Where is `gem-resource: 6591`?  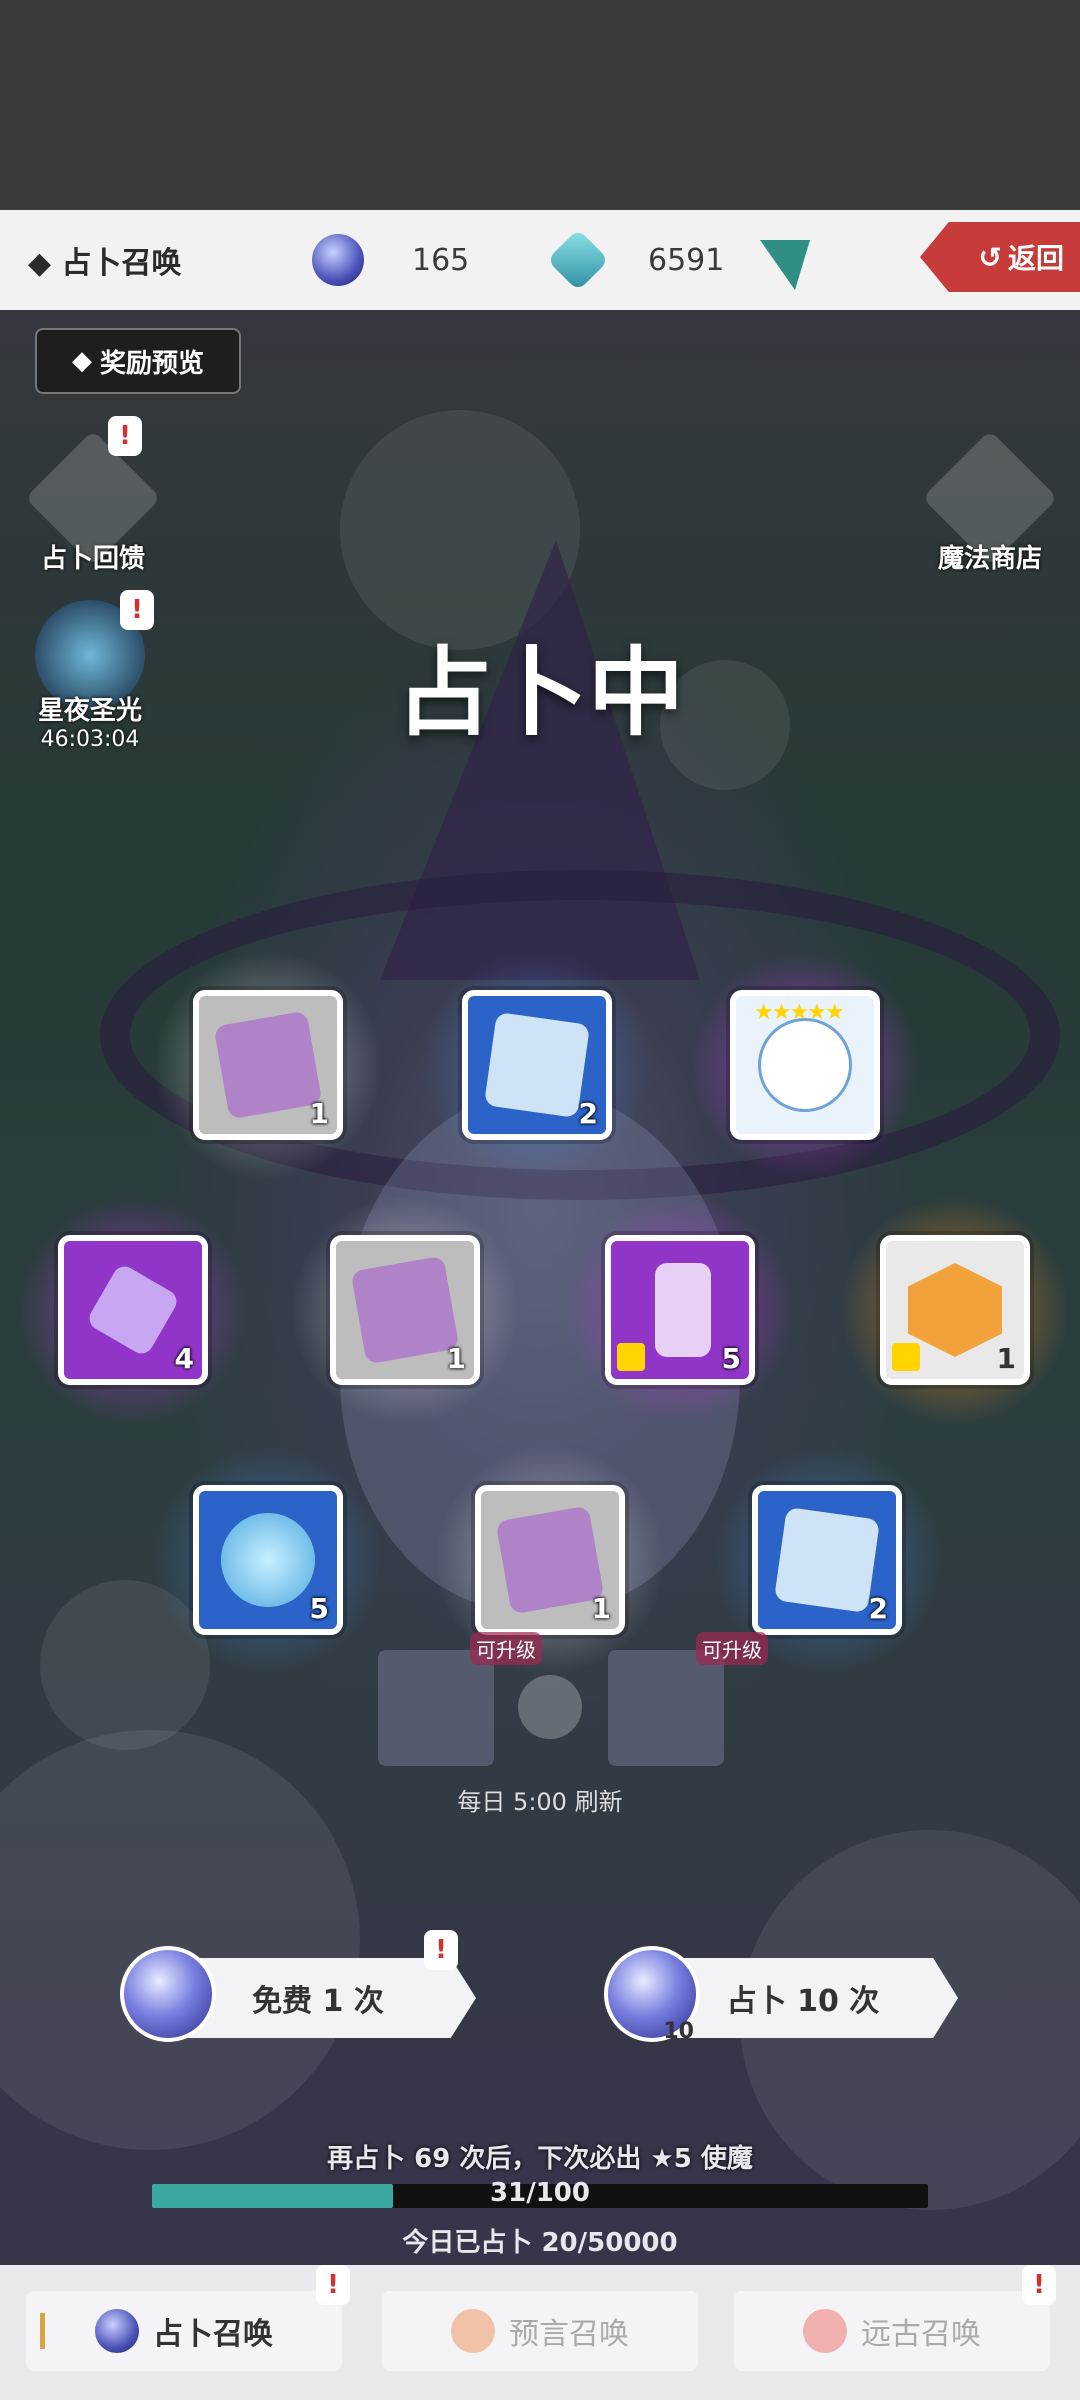 gem-resource: 6591 is located at coordinates (635, 260).